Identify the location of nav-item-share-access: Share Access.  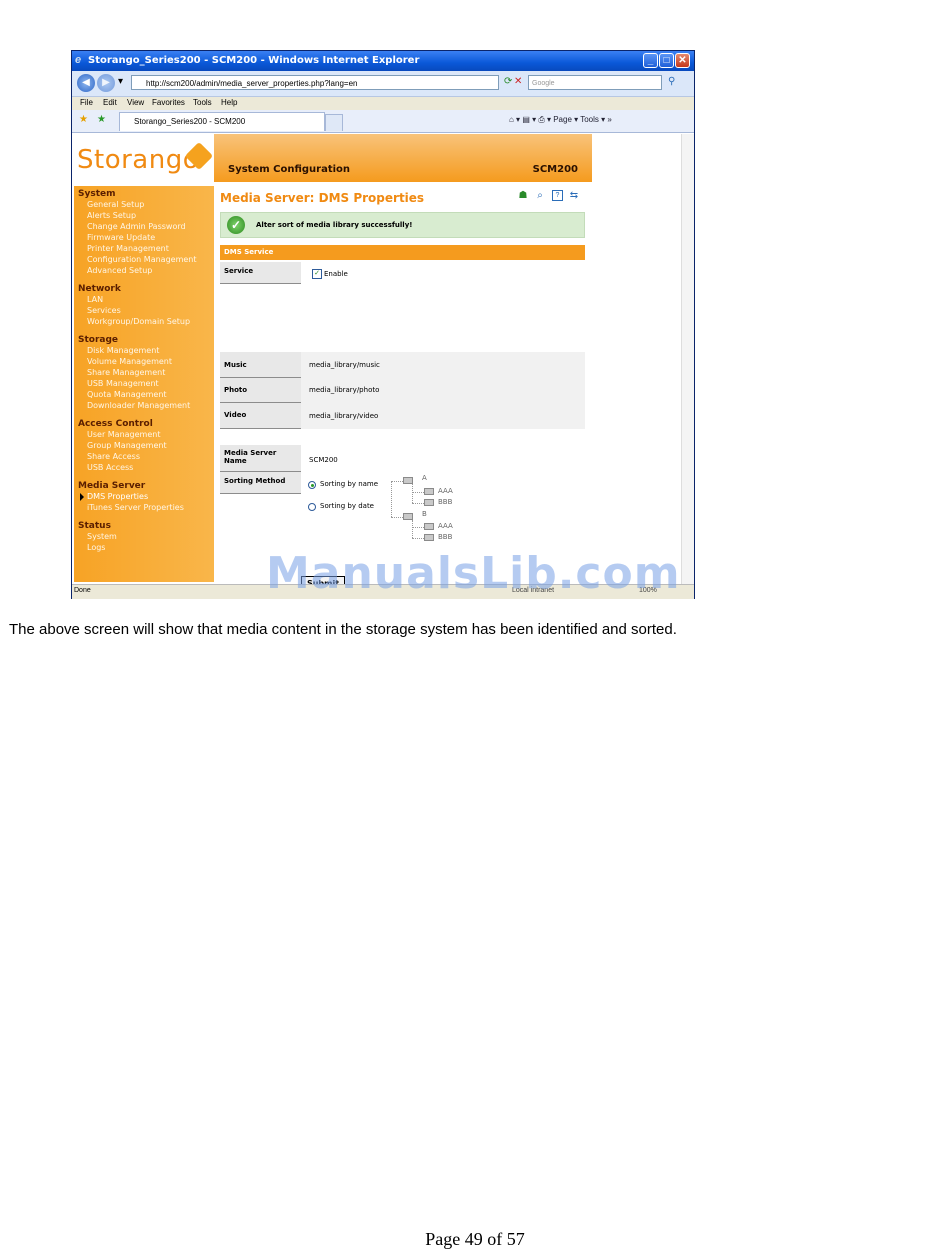
(113, 456).